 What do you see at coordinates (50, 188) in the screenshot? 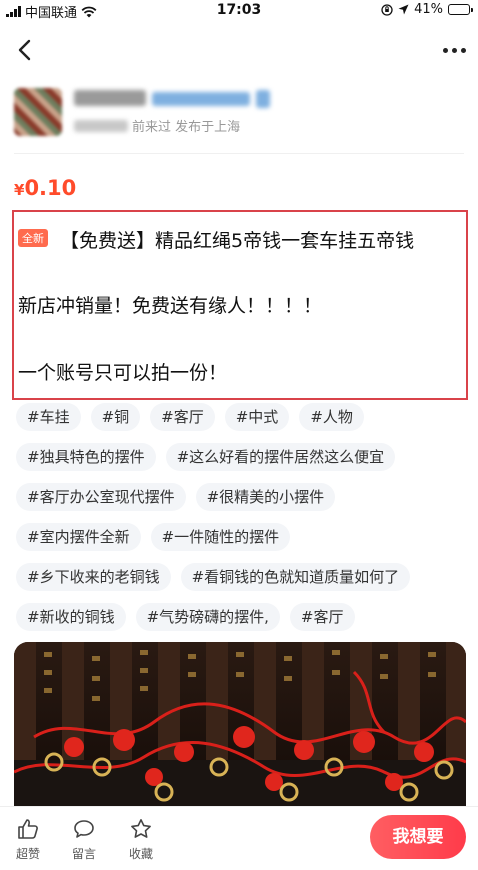
I see `price-value: 0.10` at bounding box center [50, 188].